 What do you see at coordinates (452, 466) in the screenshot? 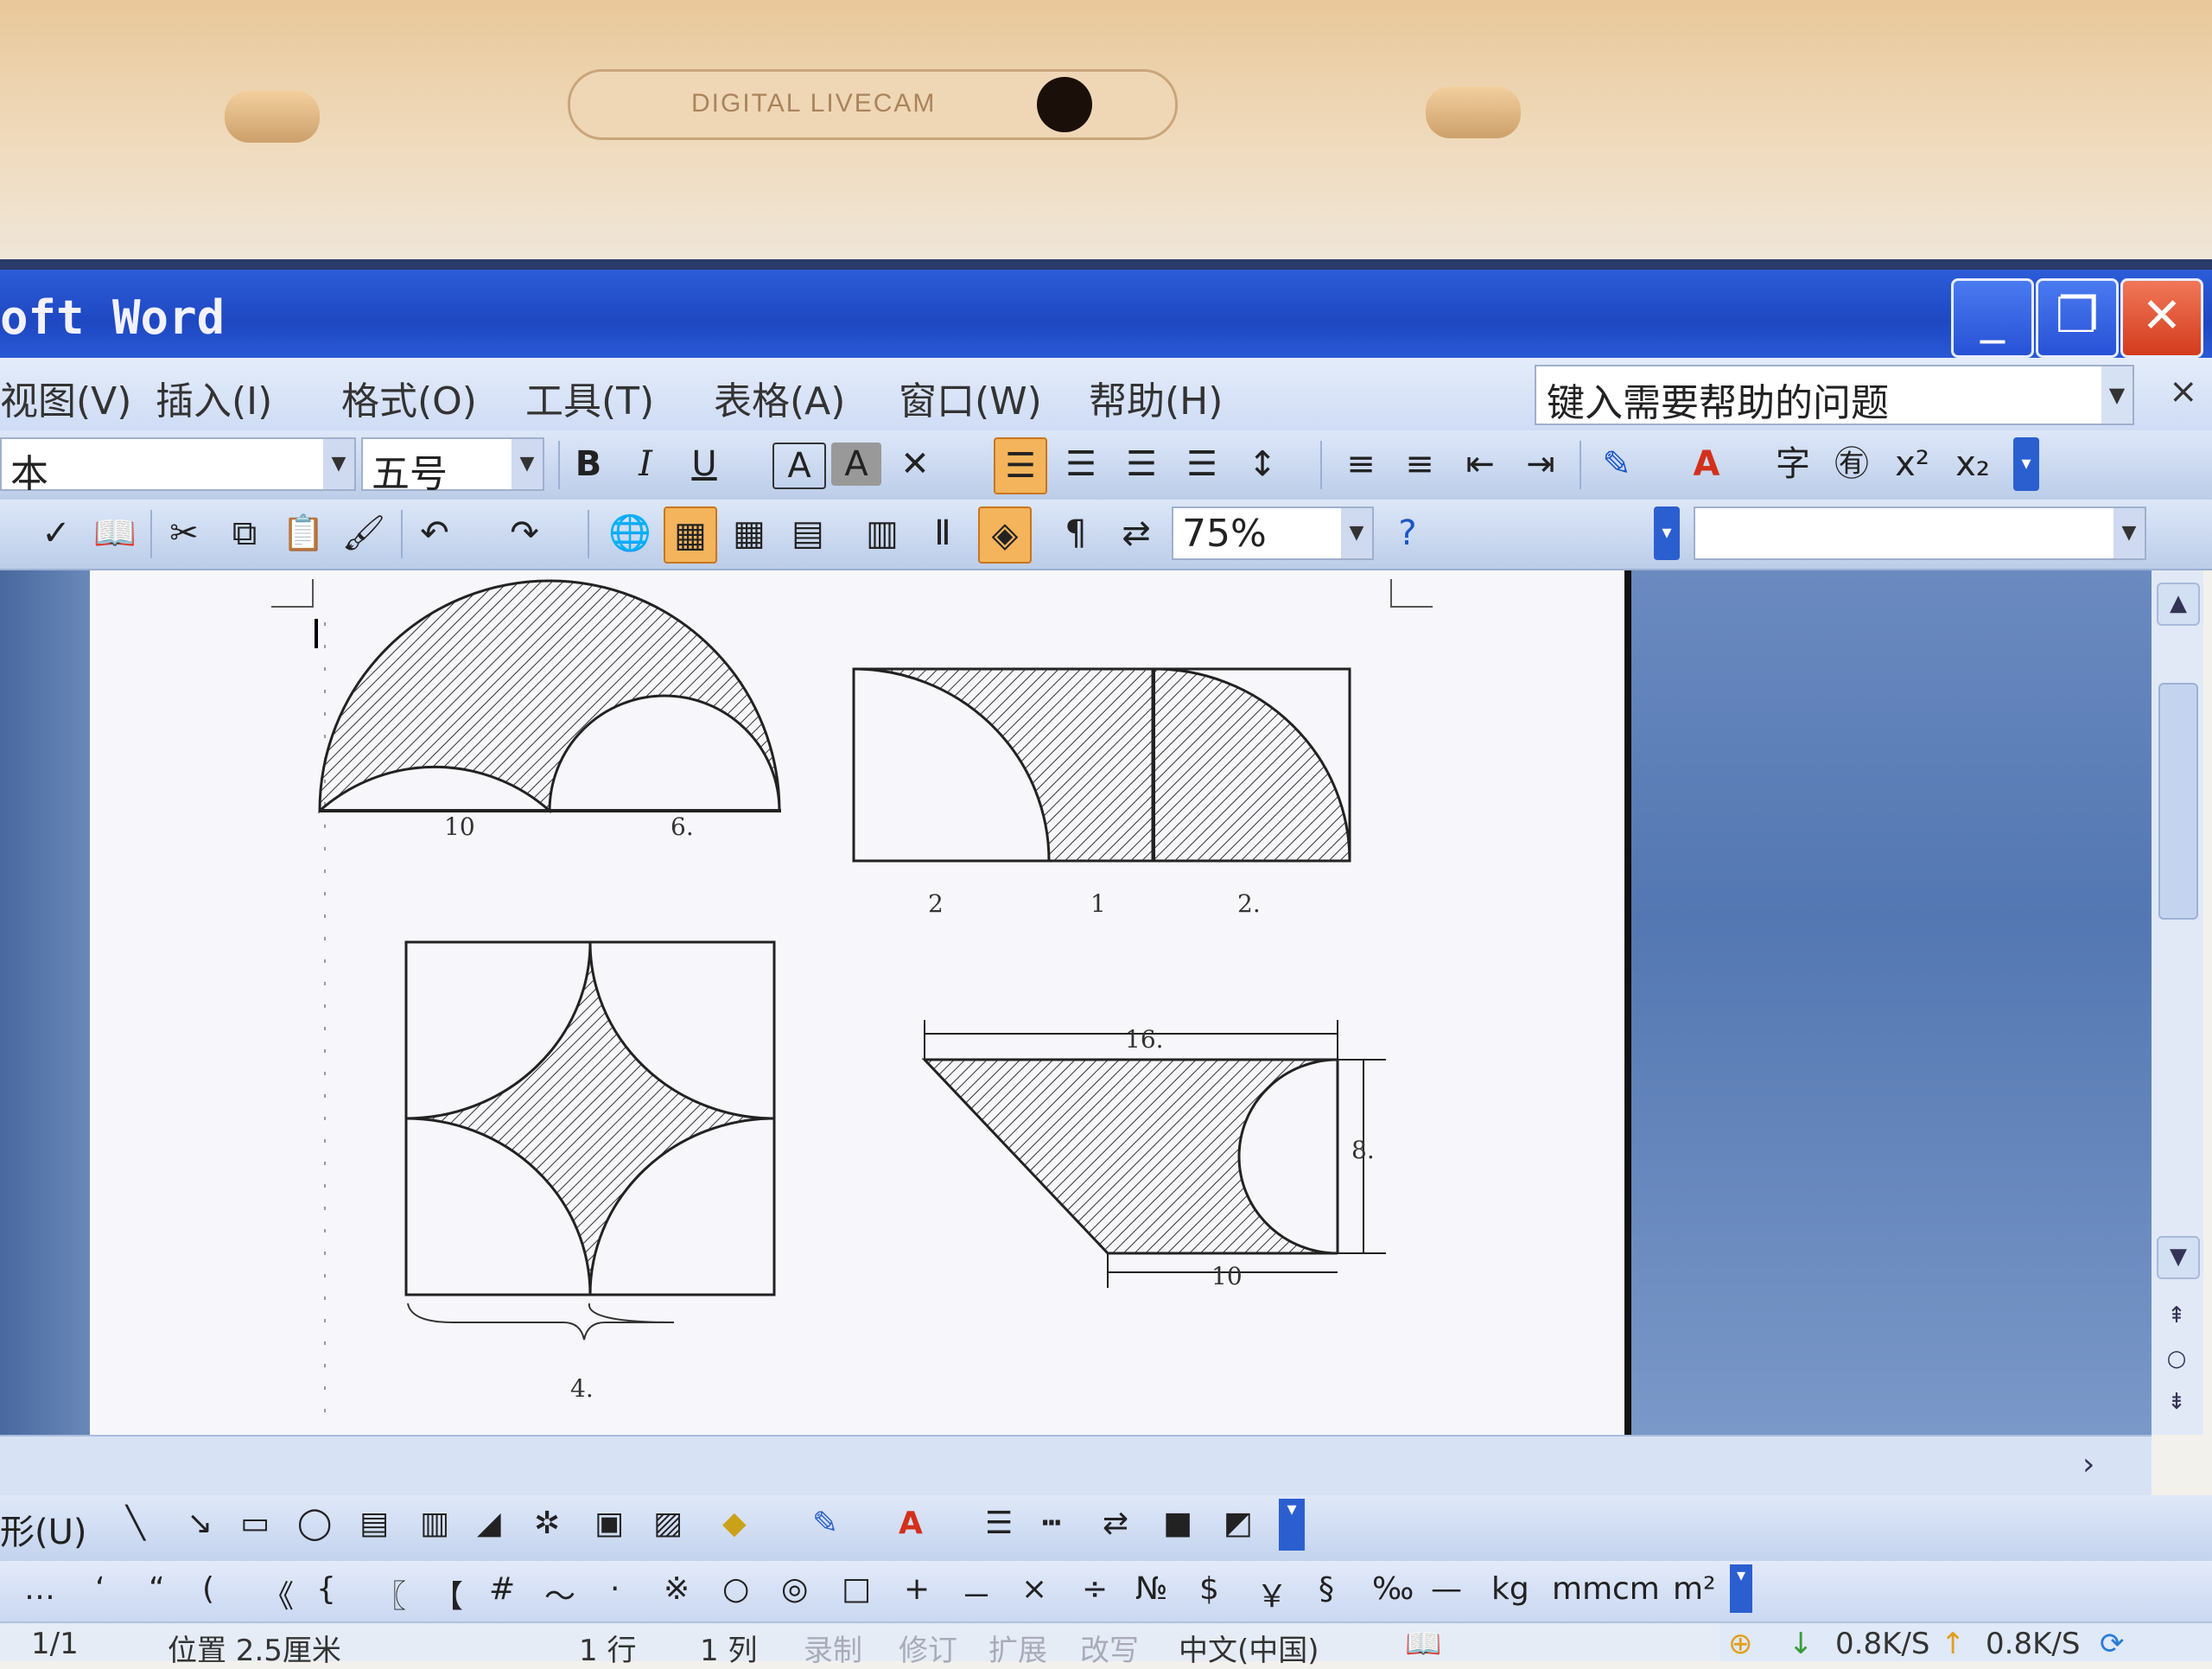
I see `font-size-select: 五号 ▼` at bounding box center [452, 466].